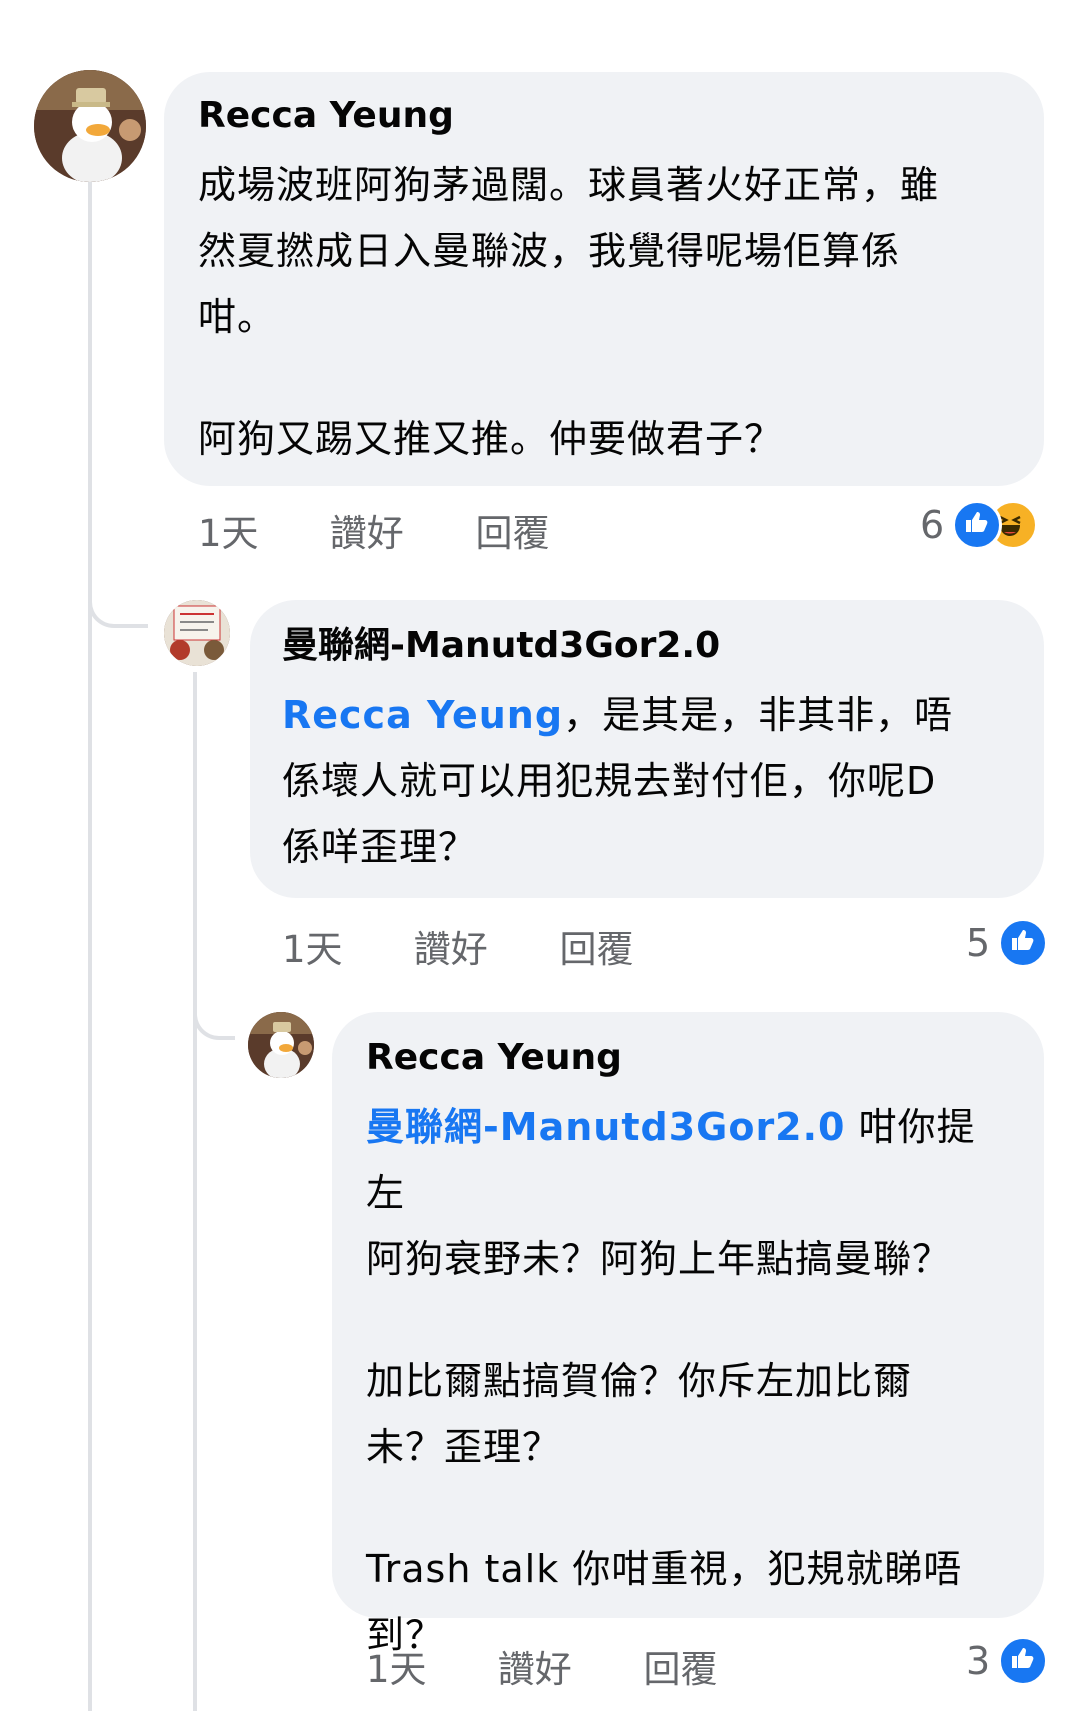 The width and height of the screenshot is (1080, 1711). I want to click on reaction-count: 5, so click(978, 943).